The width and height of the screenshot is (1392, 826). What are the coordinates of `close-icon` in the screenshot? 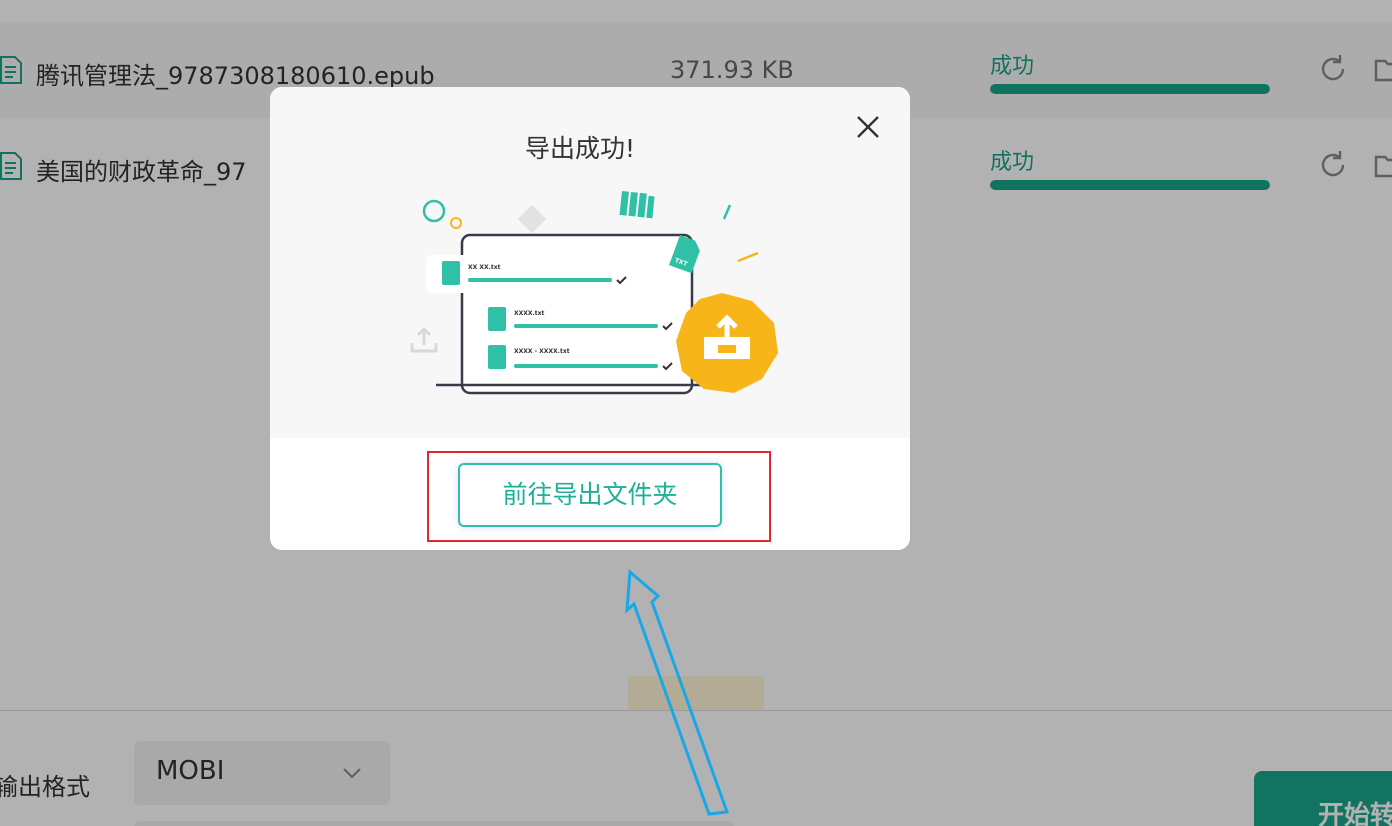 It's located at (868, 127).